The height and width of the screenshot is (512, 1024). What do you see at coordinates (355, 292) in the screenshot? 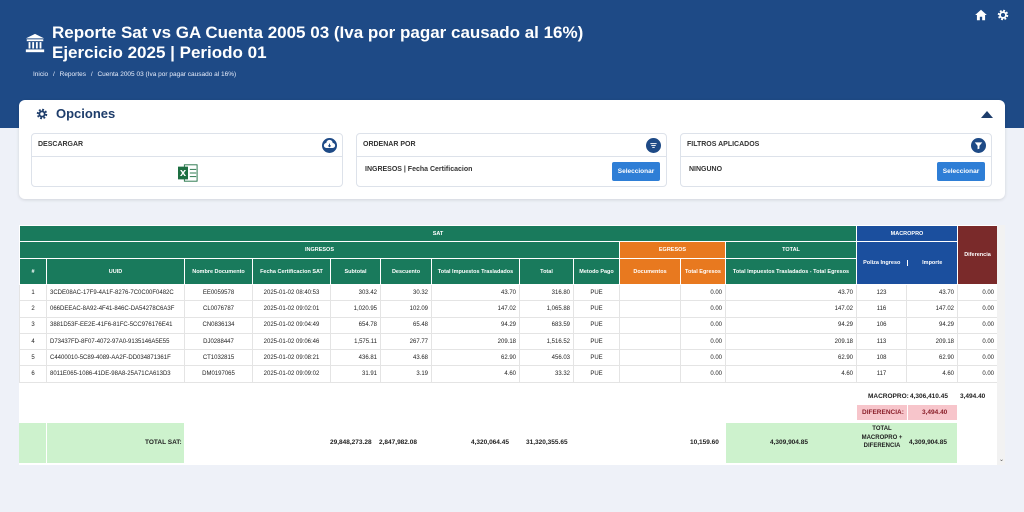
I see `table-cell: 303.42` at bounding box center [355, 292].